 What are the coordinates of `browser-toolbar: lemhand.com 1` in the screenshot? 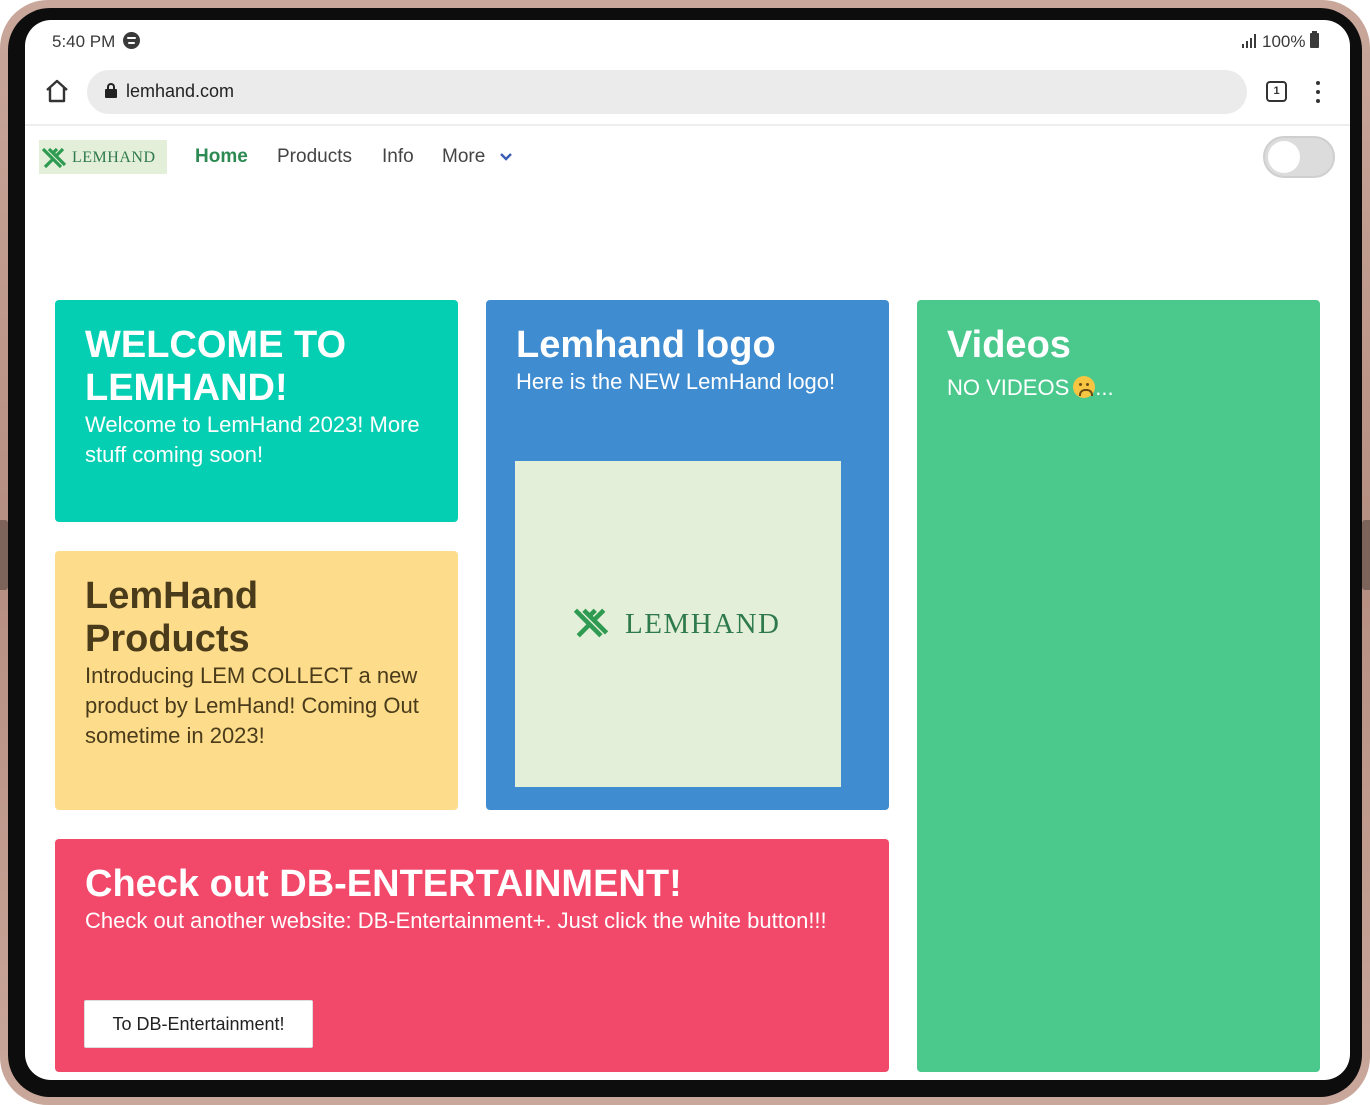 It's located at (687, 94).